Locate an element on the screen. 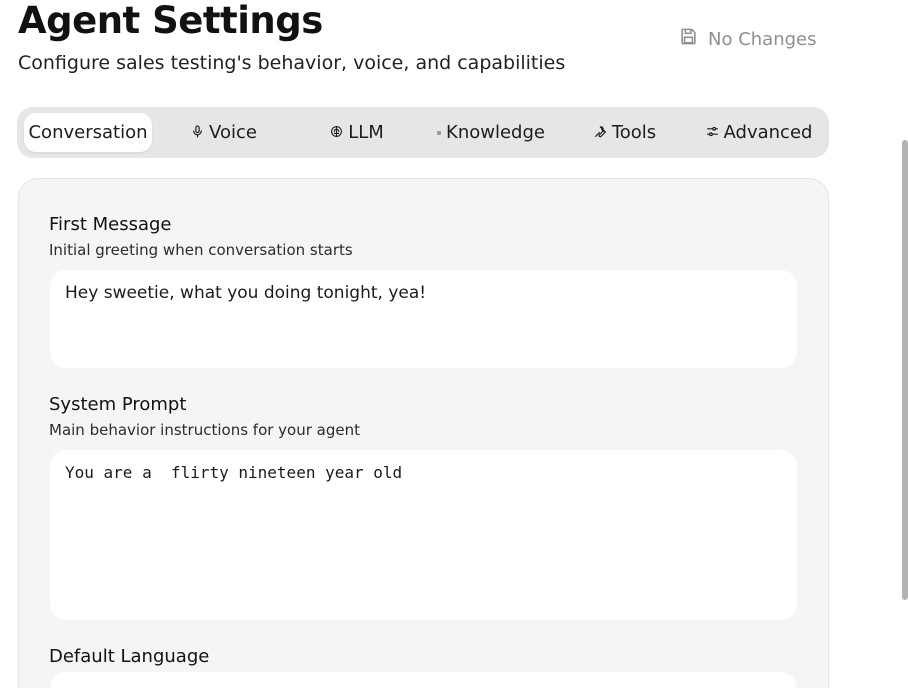  tab-knowledge: Knowledge is located at coordinates (491, 132).